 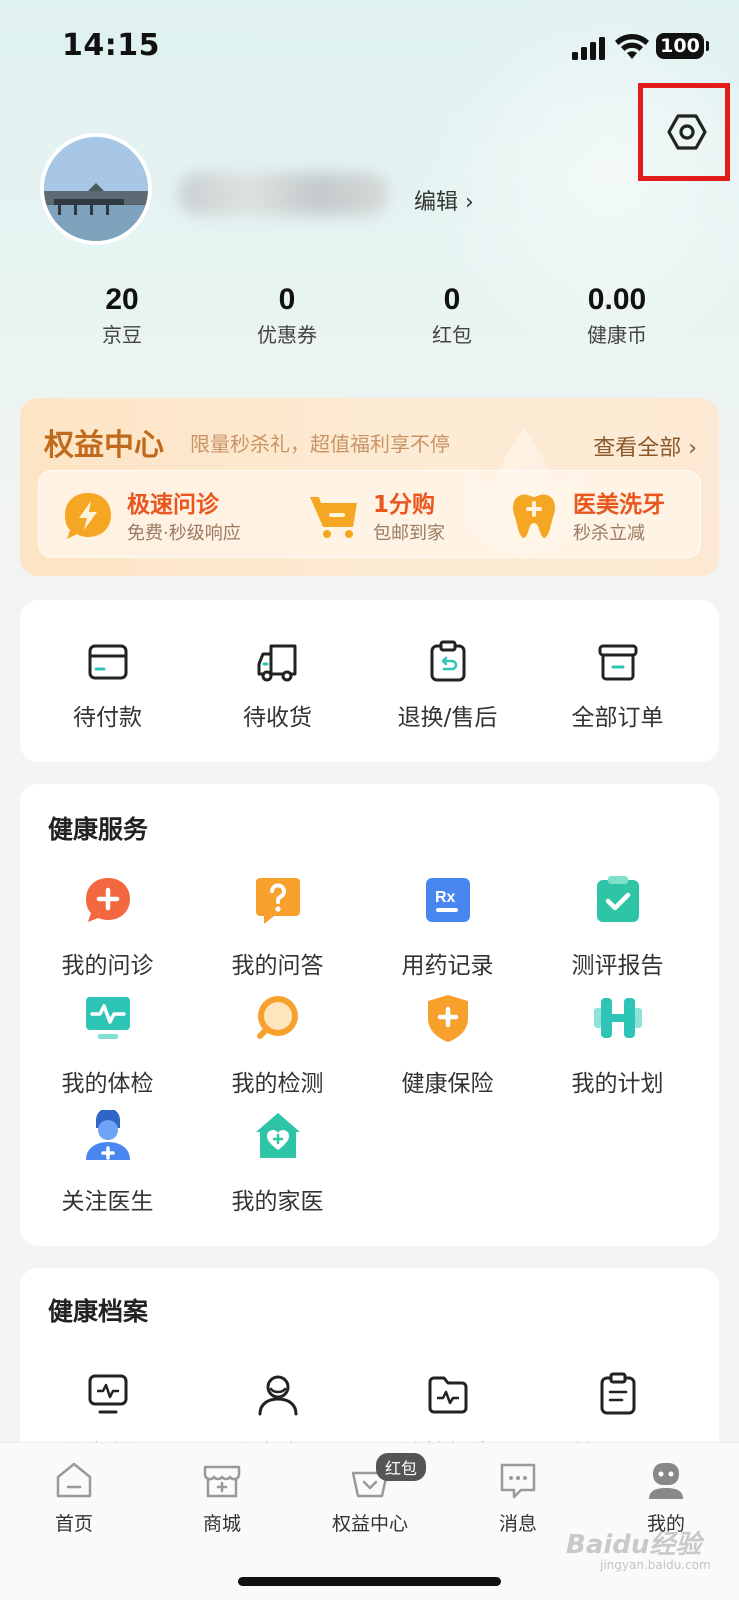 What do you see at coordinates (617, 927) in the screenshot?
I see `service-assessment-report: 测评报告` at bounding box center [617, 927].